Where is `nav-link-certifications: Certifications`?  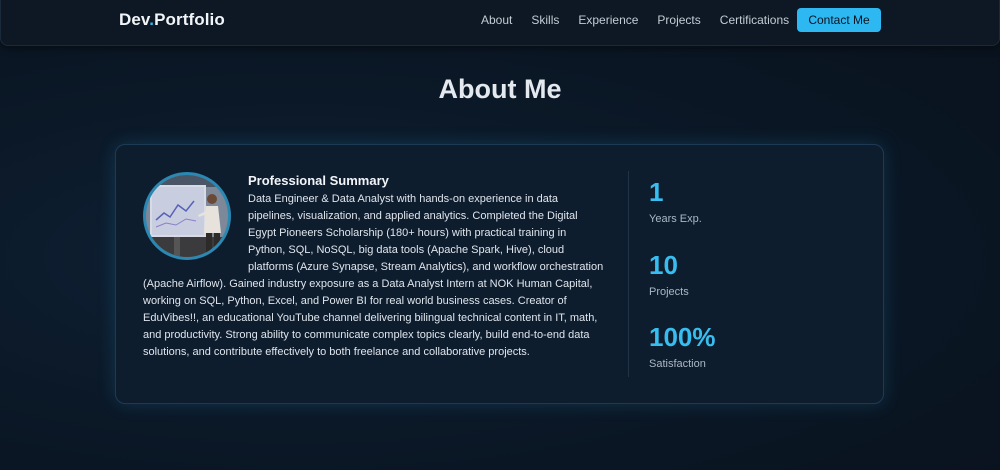
nav-link-certifications: Certifications is located at coordinates (754, 20).